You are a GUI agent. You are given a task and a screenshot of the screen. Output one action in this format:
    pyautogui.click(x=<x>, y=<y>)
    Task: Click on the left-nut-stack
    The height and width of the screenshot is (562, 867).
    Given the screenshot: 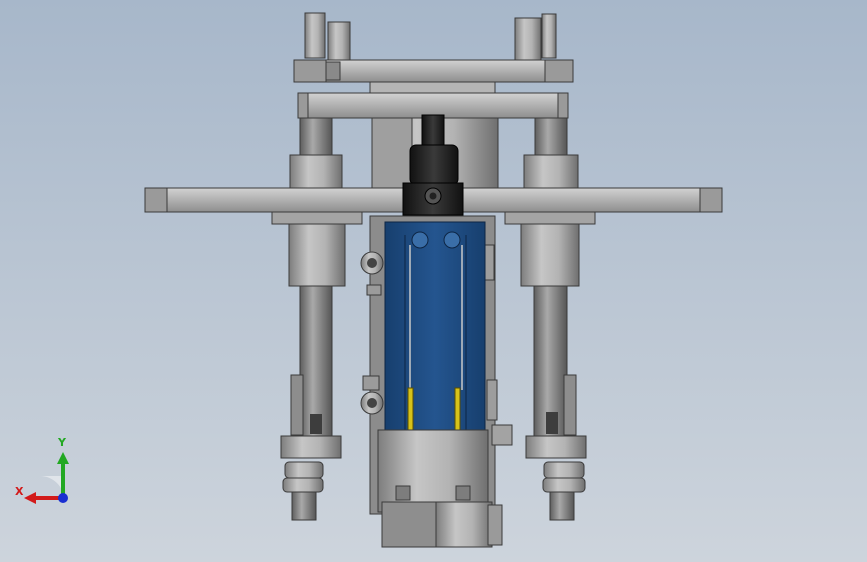 What is the action you would take?
    pyautogui.click(x=311, y=478)
    